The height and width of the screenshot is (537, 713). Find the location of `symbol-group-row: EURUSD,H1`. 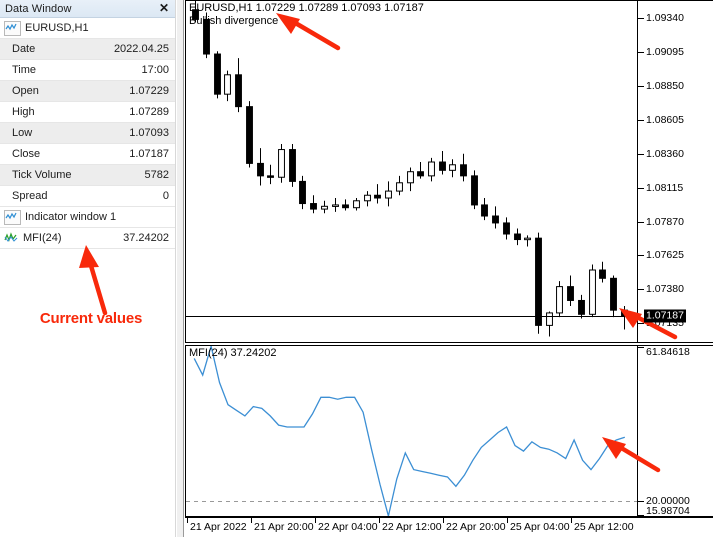

symbol-group-row: EURUSD,H1 is located at coordinates (87, 28).